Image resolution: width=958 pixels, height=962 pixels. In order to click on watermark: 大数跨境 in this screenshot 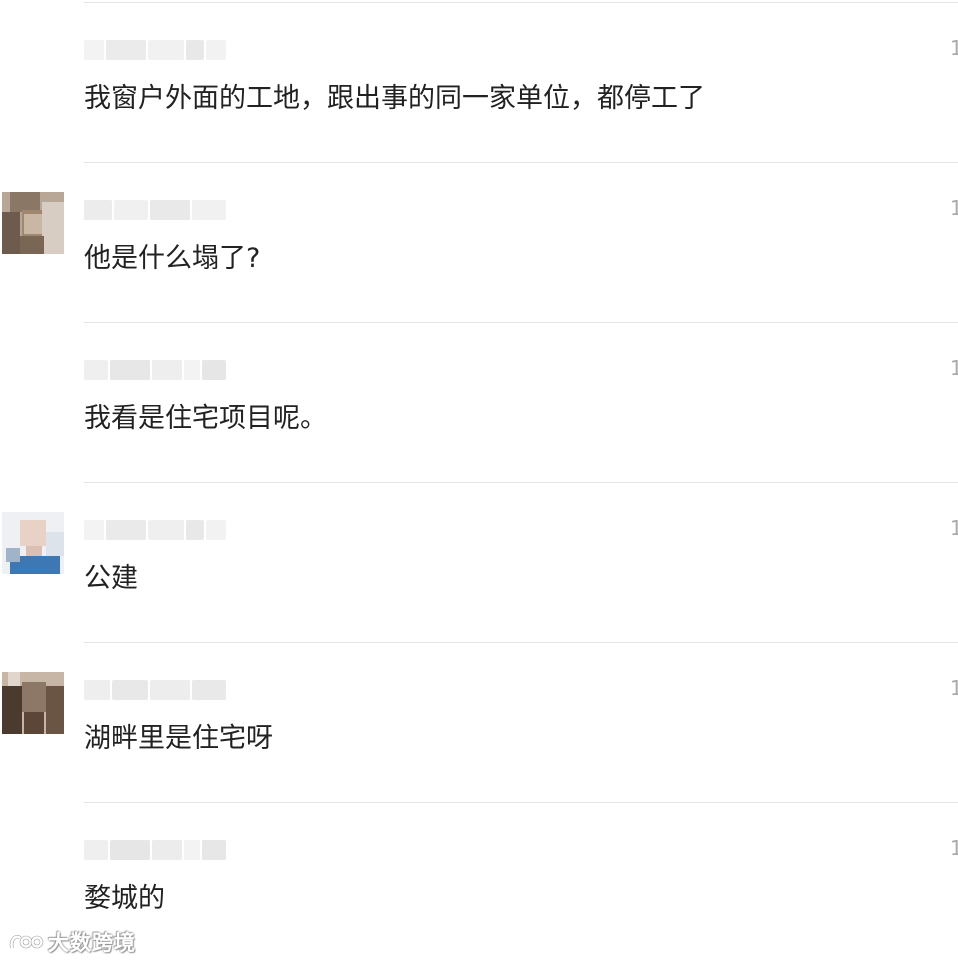, I will do `click(72, 942)`.